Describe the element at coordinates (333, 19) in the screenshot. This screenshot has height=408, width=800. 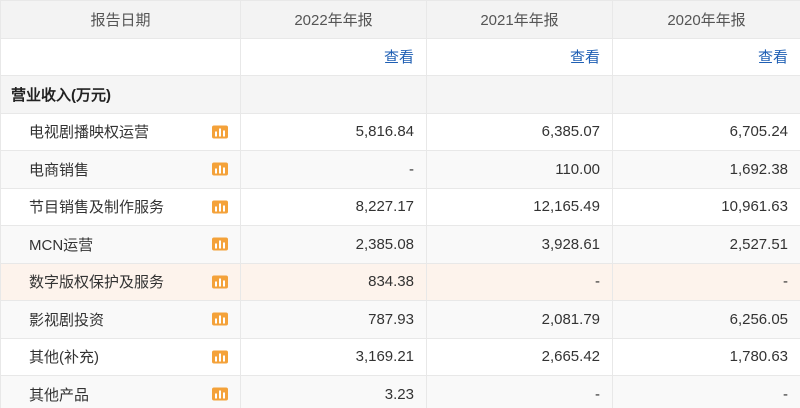
I see `period-header-2022: 2022年年报` at that location.